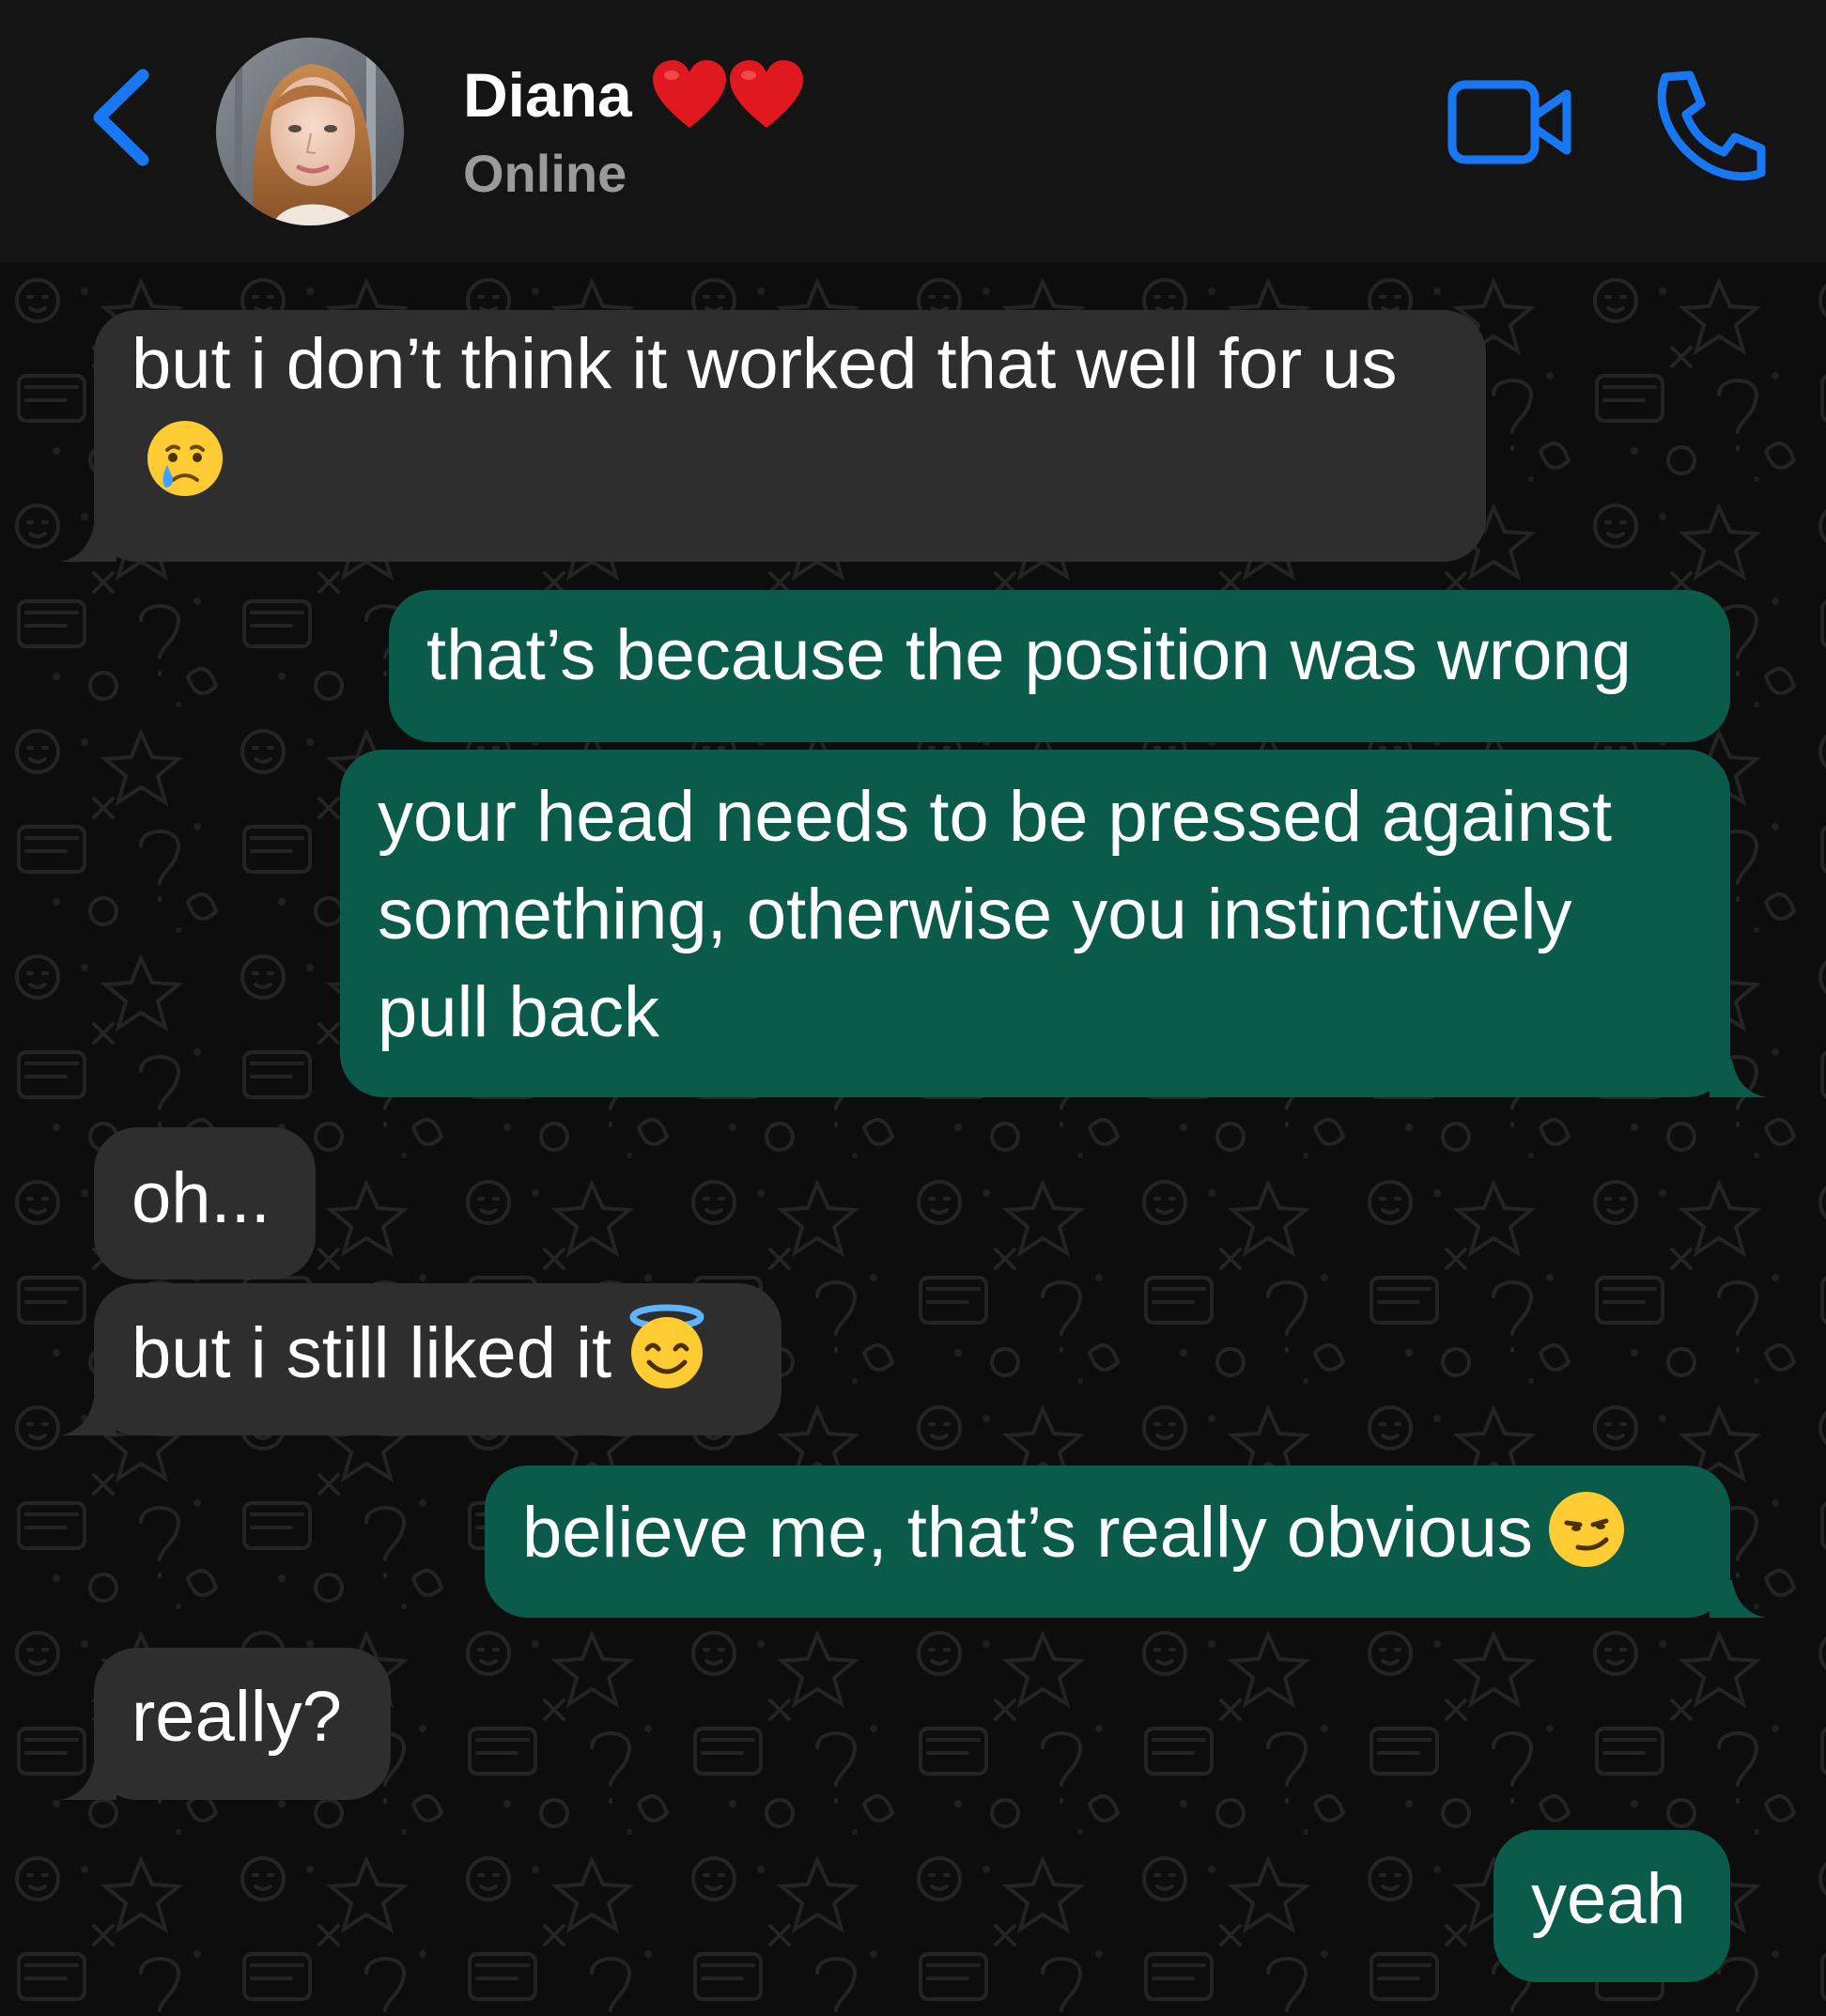 The width and height of the screenshot is (1826, 2016). What do you see at coordinates (237, 1717) in the screenshot?
I see `message-text: really?` at bounding box center [237, 1717].